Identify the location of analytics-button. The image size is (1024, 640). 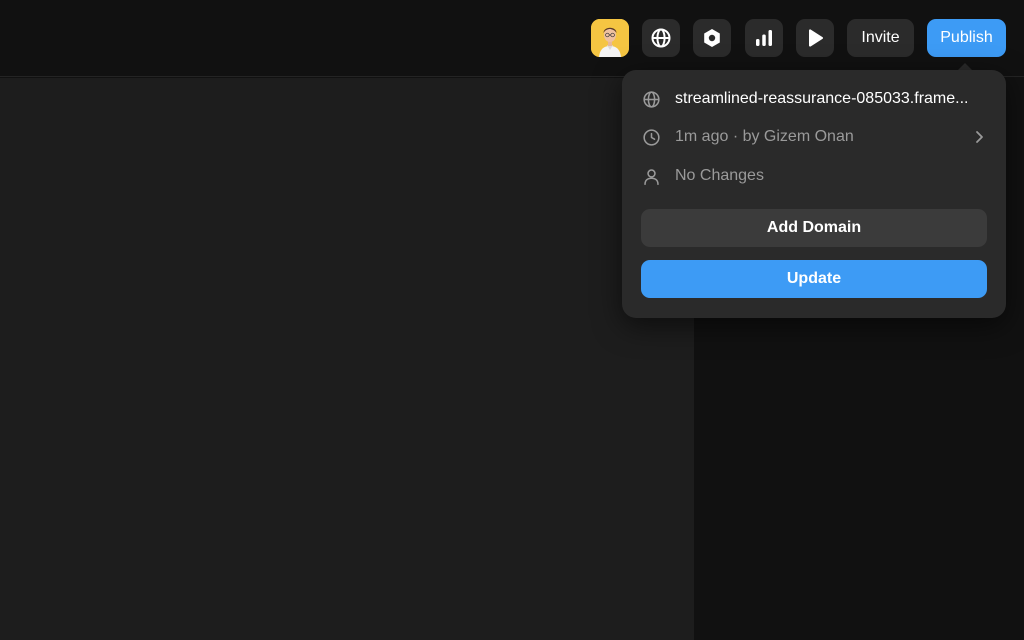
(764, 38).